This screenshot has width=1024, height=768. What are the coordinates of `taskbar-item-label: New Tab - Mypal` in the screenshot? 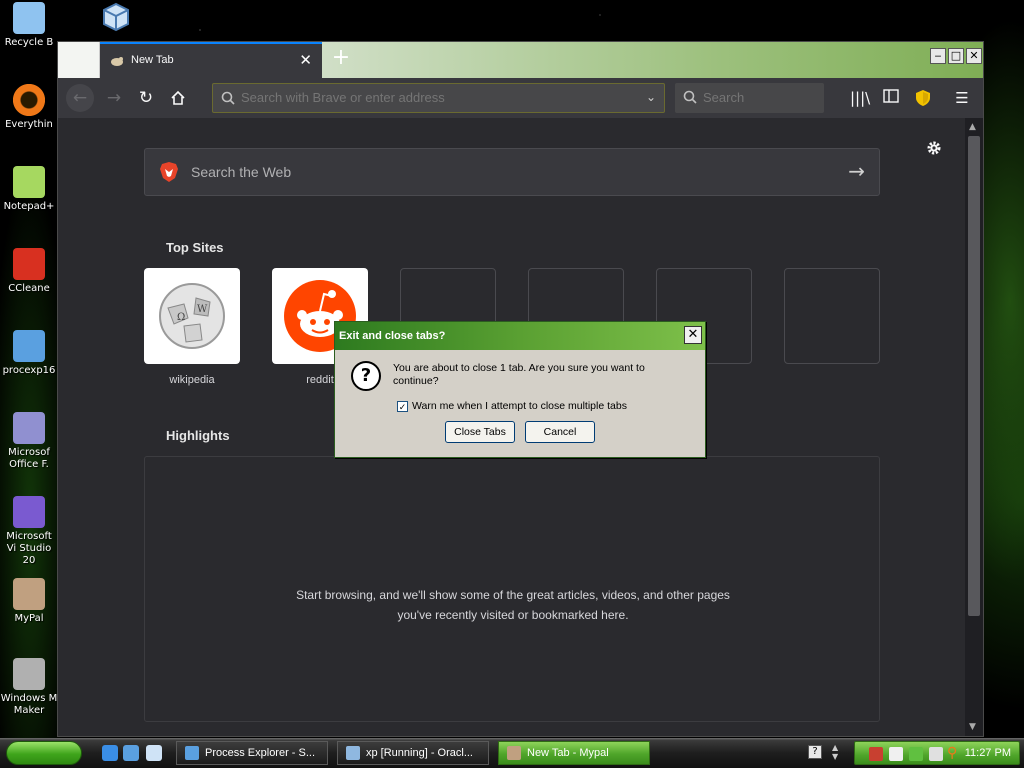 It's located at (568, 753).